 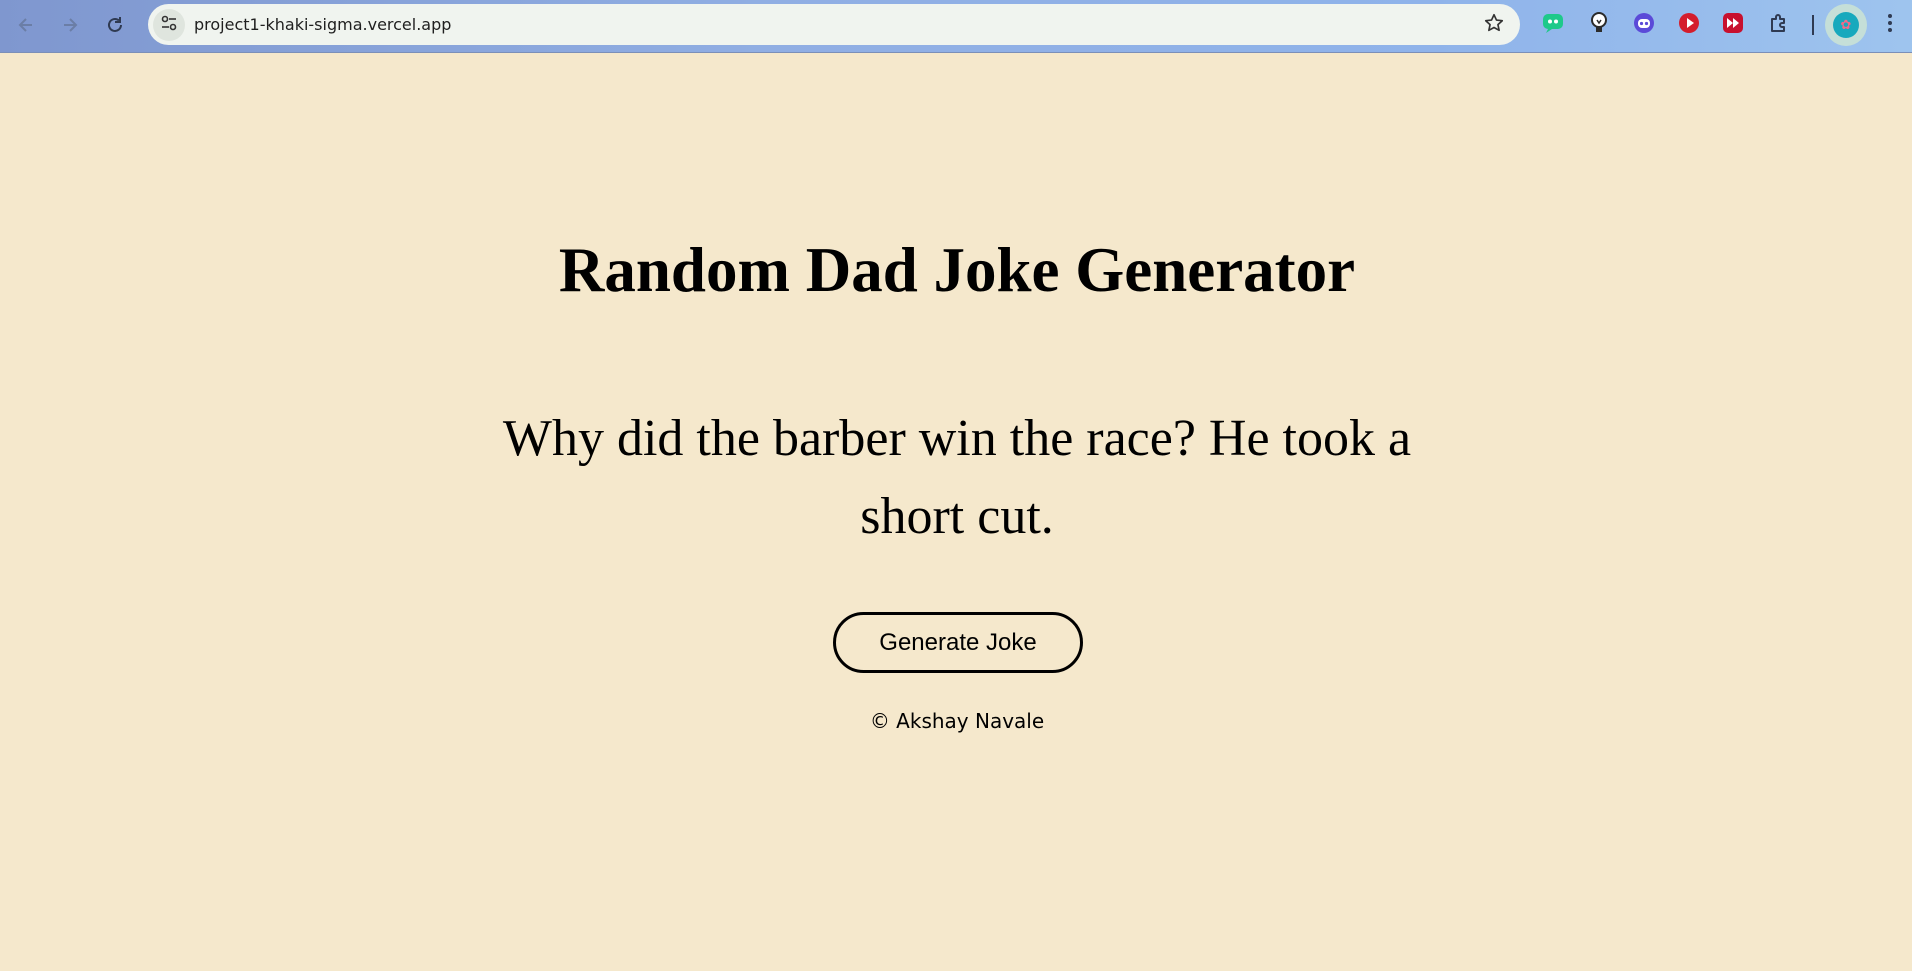 I want to click on kebab-menu-icon, so click(x=1890, y=25).